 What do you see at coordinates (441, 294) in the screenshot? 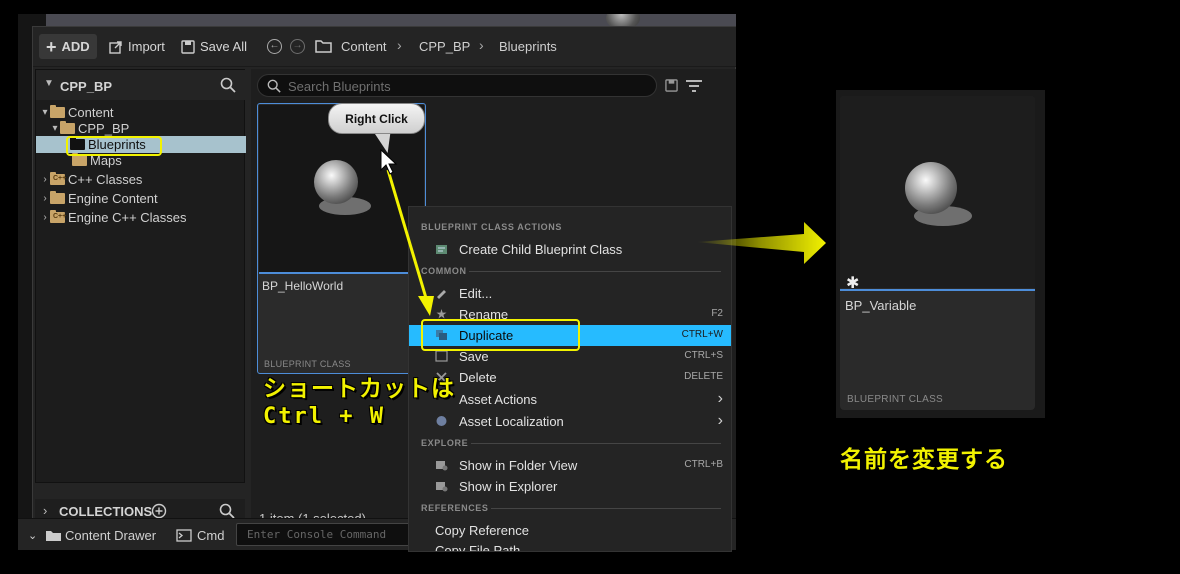
I see `edit-icon` at bounding box center [441, 294].